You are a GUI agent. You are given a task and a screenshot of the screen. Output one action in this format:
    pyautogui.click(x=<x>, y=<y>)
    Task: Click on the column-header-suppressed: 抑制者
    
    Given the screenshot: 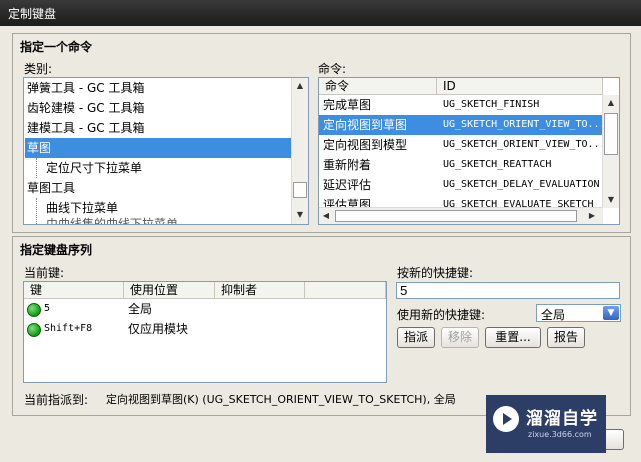 What is the action you would take?
    pyautogui.click(x=260, y=290)
    